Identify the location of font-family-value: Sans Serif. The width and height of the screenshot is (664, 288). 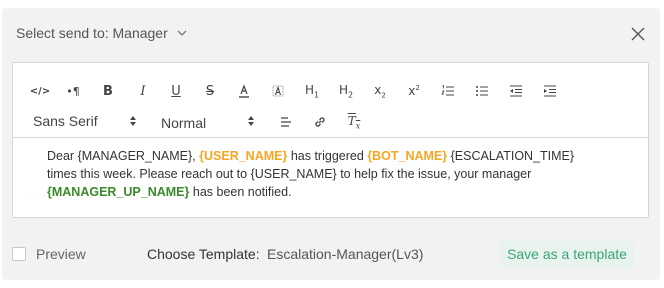
(65, 121).